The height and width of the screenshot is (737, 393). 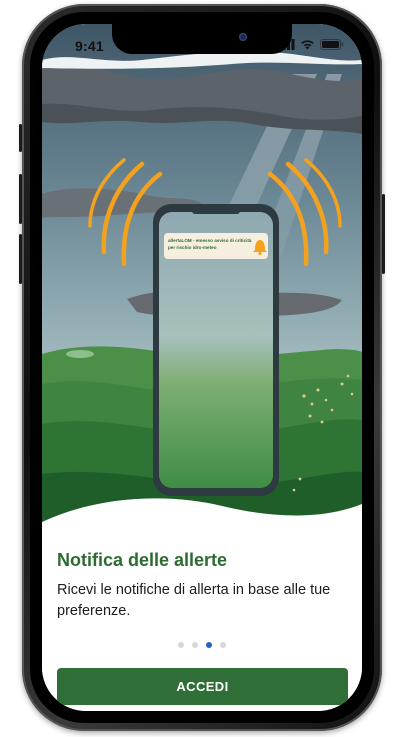 I want to click on page-dot-3-active, so click(x=209, y=645).